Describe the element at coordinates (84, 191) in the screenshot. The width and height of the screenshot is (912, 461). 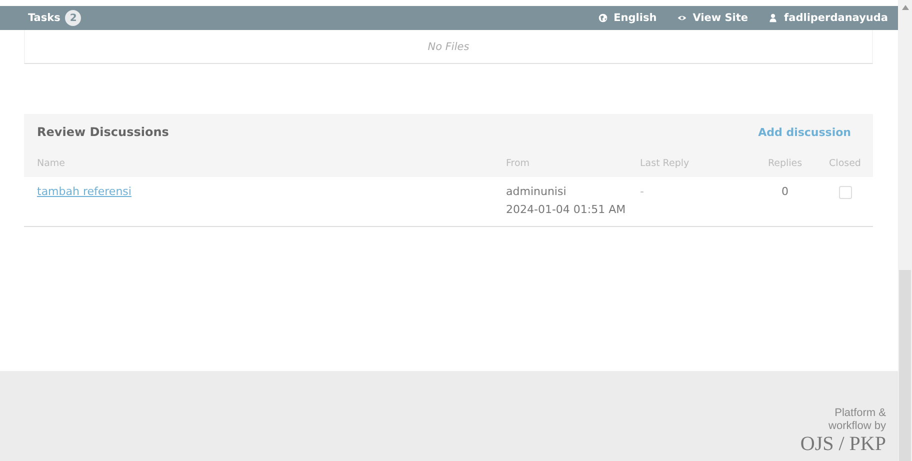
I see `discussion-link: tambah referensi` at that location.